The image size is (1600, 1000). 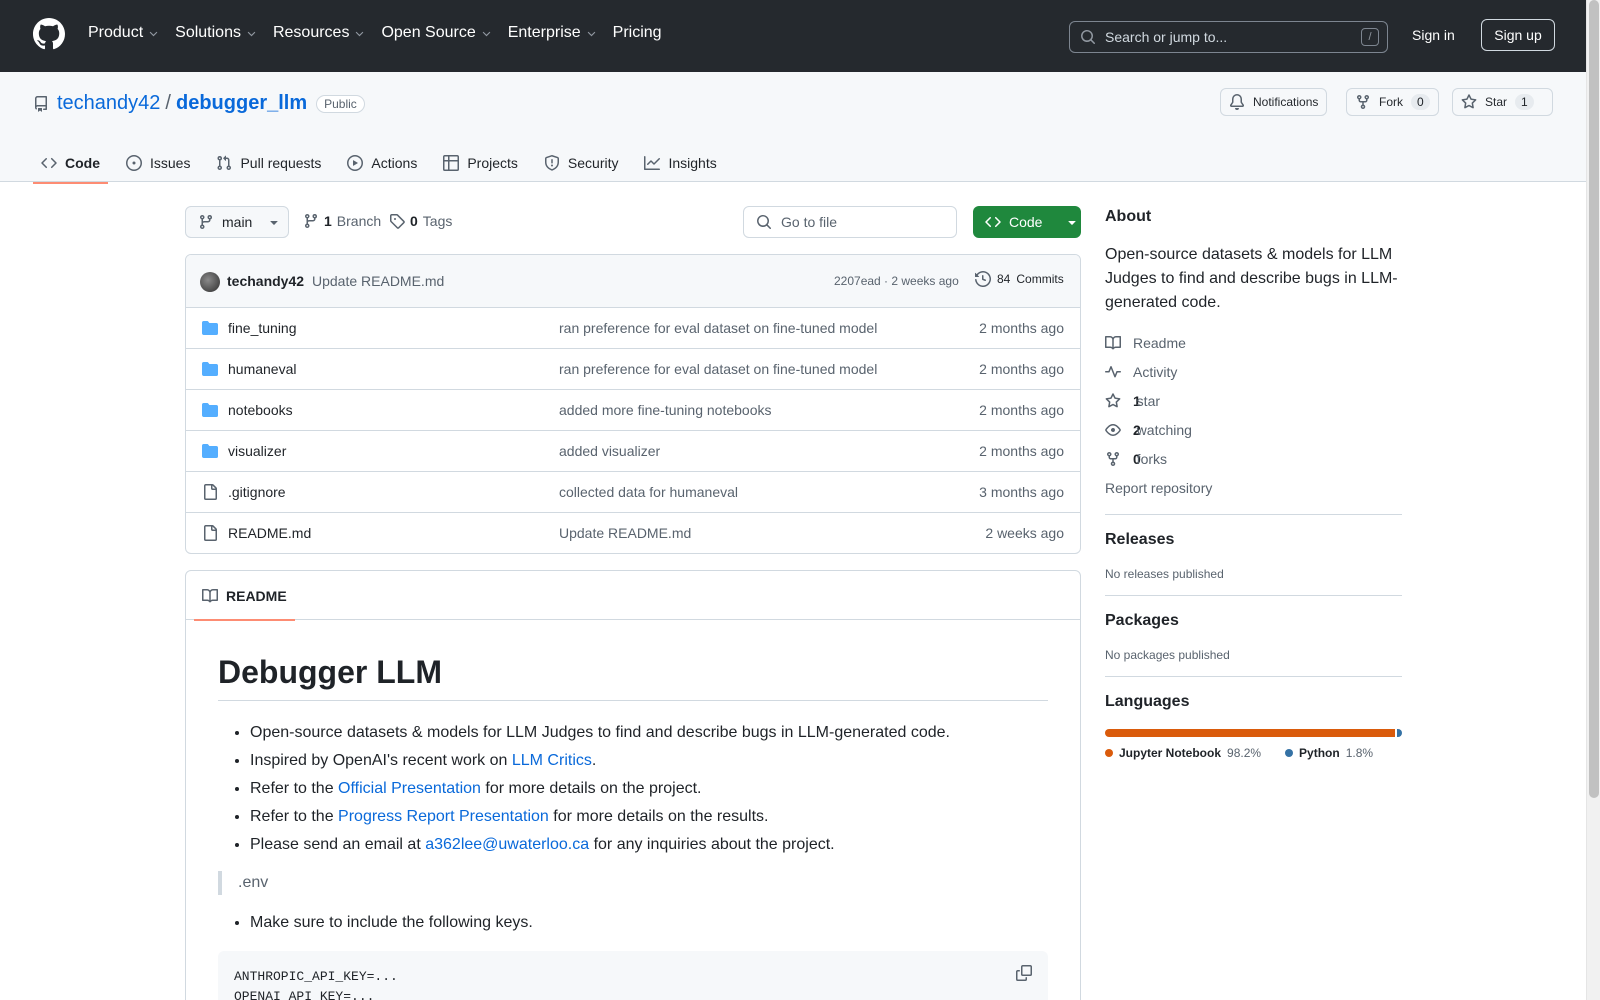 What do you see at coordinates (896, 281) in the screenshot?
I see `commit-sha-time: 2207ead · 2 weeks ago` at bounding box center [896, 281].